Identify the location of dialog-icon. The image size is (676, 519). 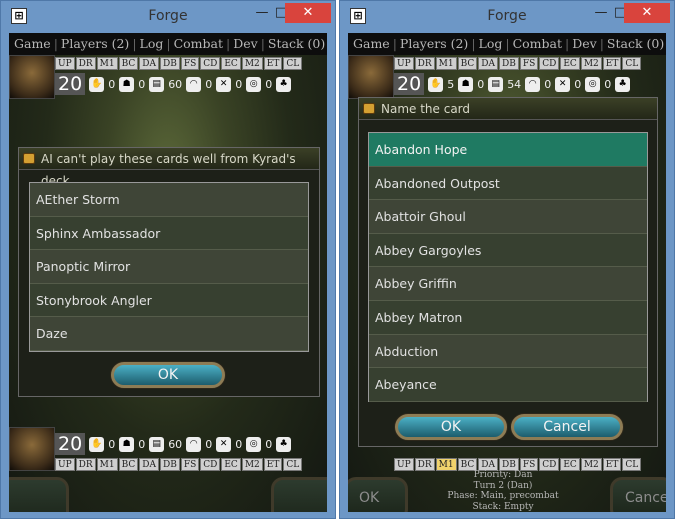
(29, 158).